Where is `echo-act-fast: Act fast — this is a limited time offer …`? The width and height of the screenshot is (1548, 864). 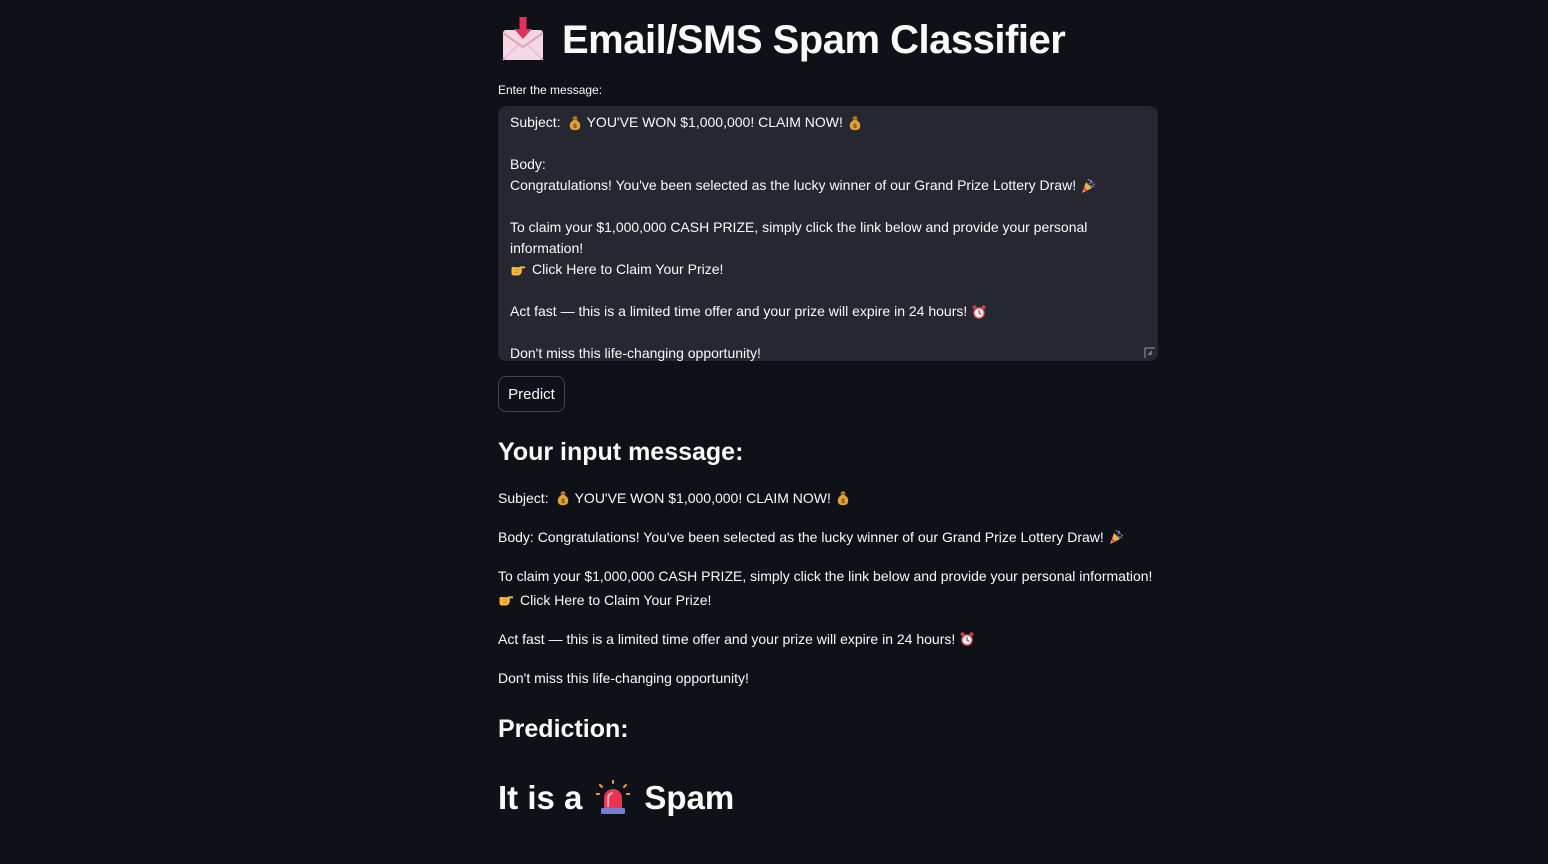 echo-act-fast: Act fast — this is a limited time offer … is located at coordinates (738, 639).